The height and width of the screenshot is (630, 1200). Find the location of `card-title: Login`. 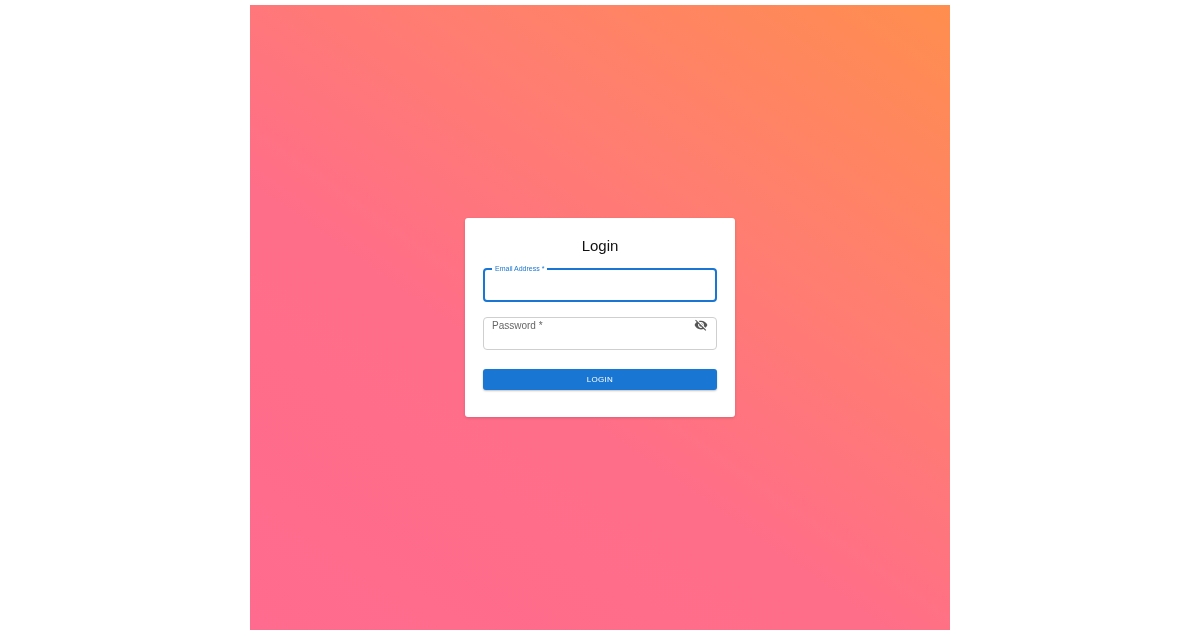

card-title: Login is located at coordinates (600, 246).